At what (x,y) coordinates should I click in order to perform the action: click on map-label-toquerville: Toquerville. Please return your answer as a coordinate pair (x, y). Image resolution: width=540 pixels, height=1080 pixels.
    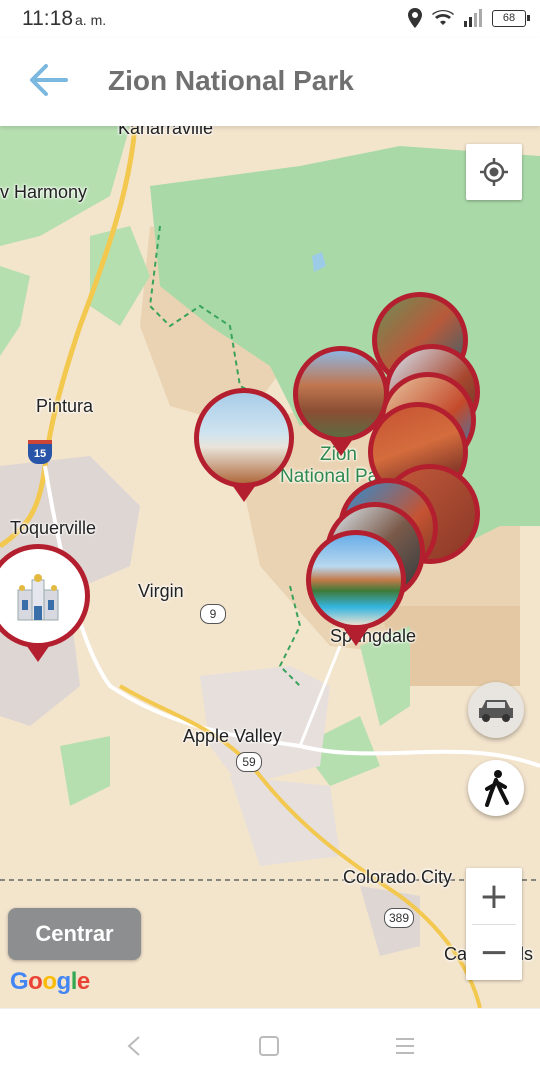
    Looking at the image, I should click on (53, 528).